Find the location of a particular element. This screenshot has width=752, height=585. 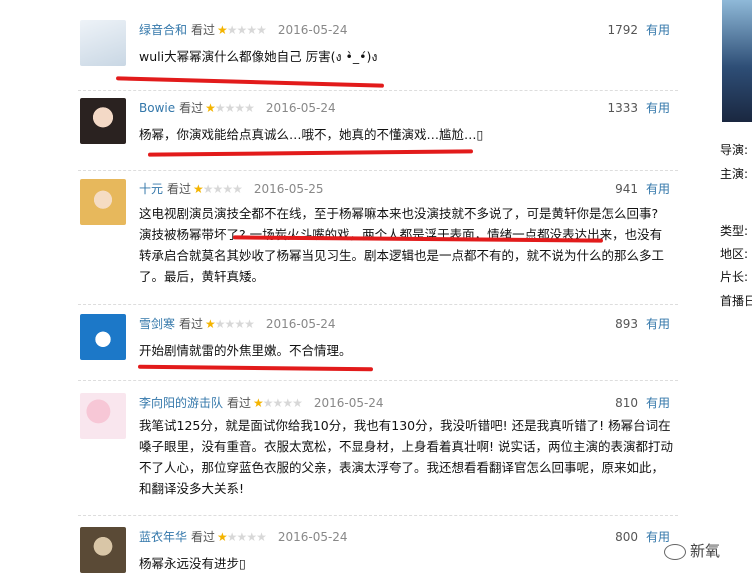

review-text: 杨幂，你演戏能给点真诚么…哦不，她真的不懂演戏…尴尬…▯ is located at coordinates (311, 134).